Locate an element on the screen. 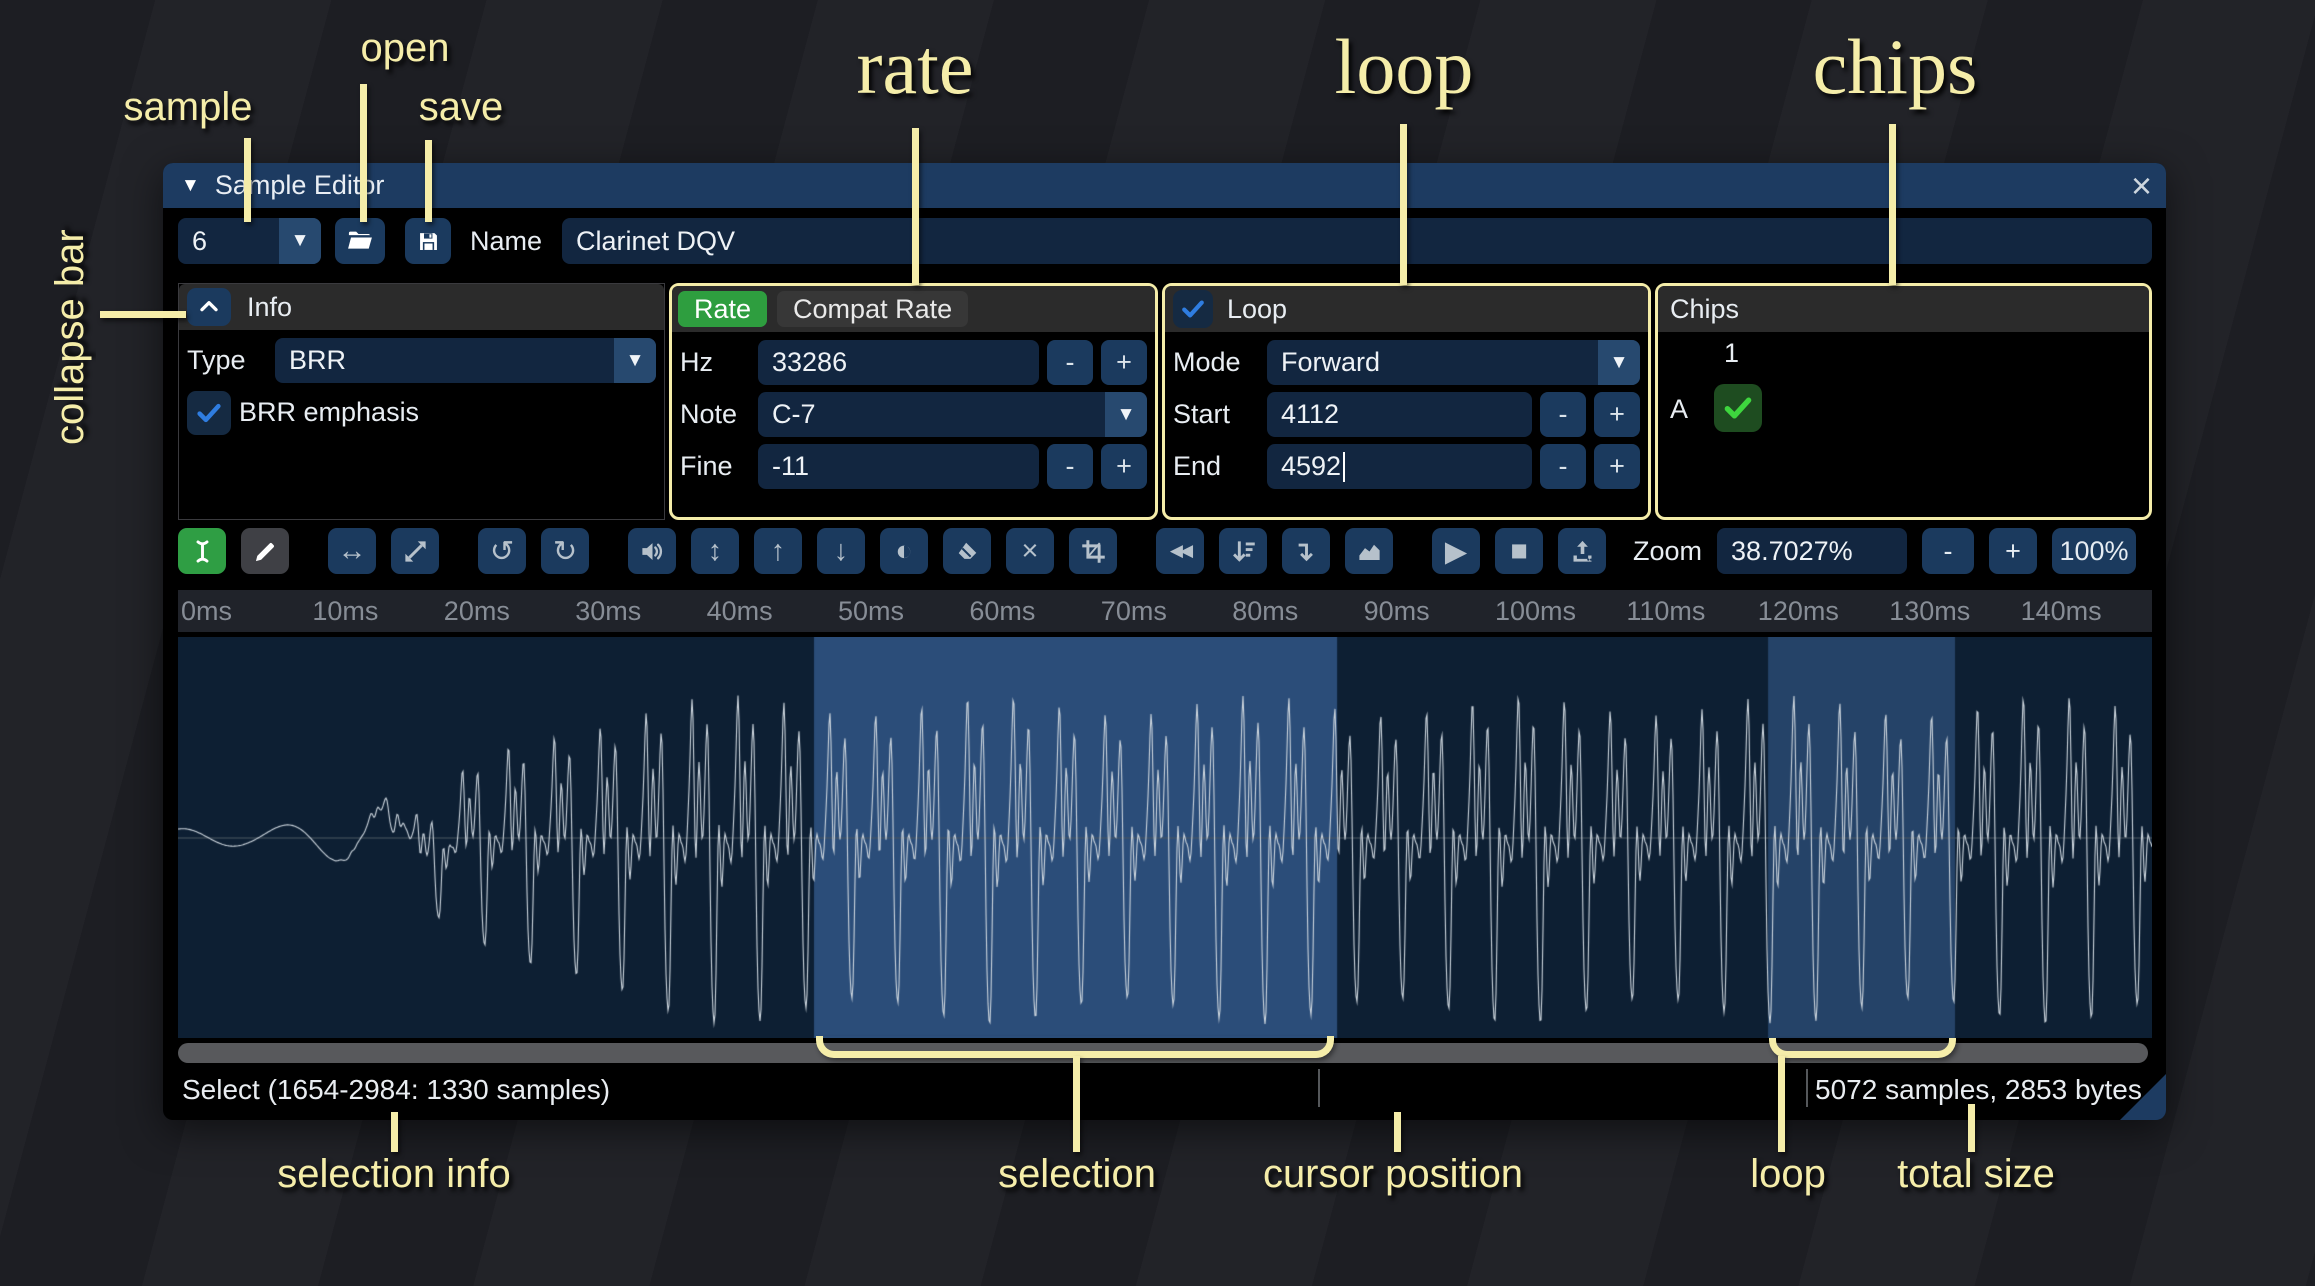 The image size is (2315, 1286). volume-button is located at coordinates (652, 551).